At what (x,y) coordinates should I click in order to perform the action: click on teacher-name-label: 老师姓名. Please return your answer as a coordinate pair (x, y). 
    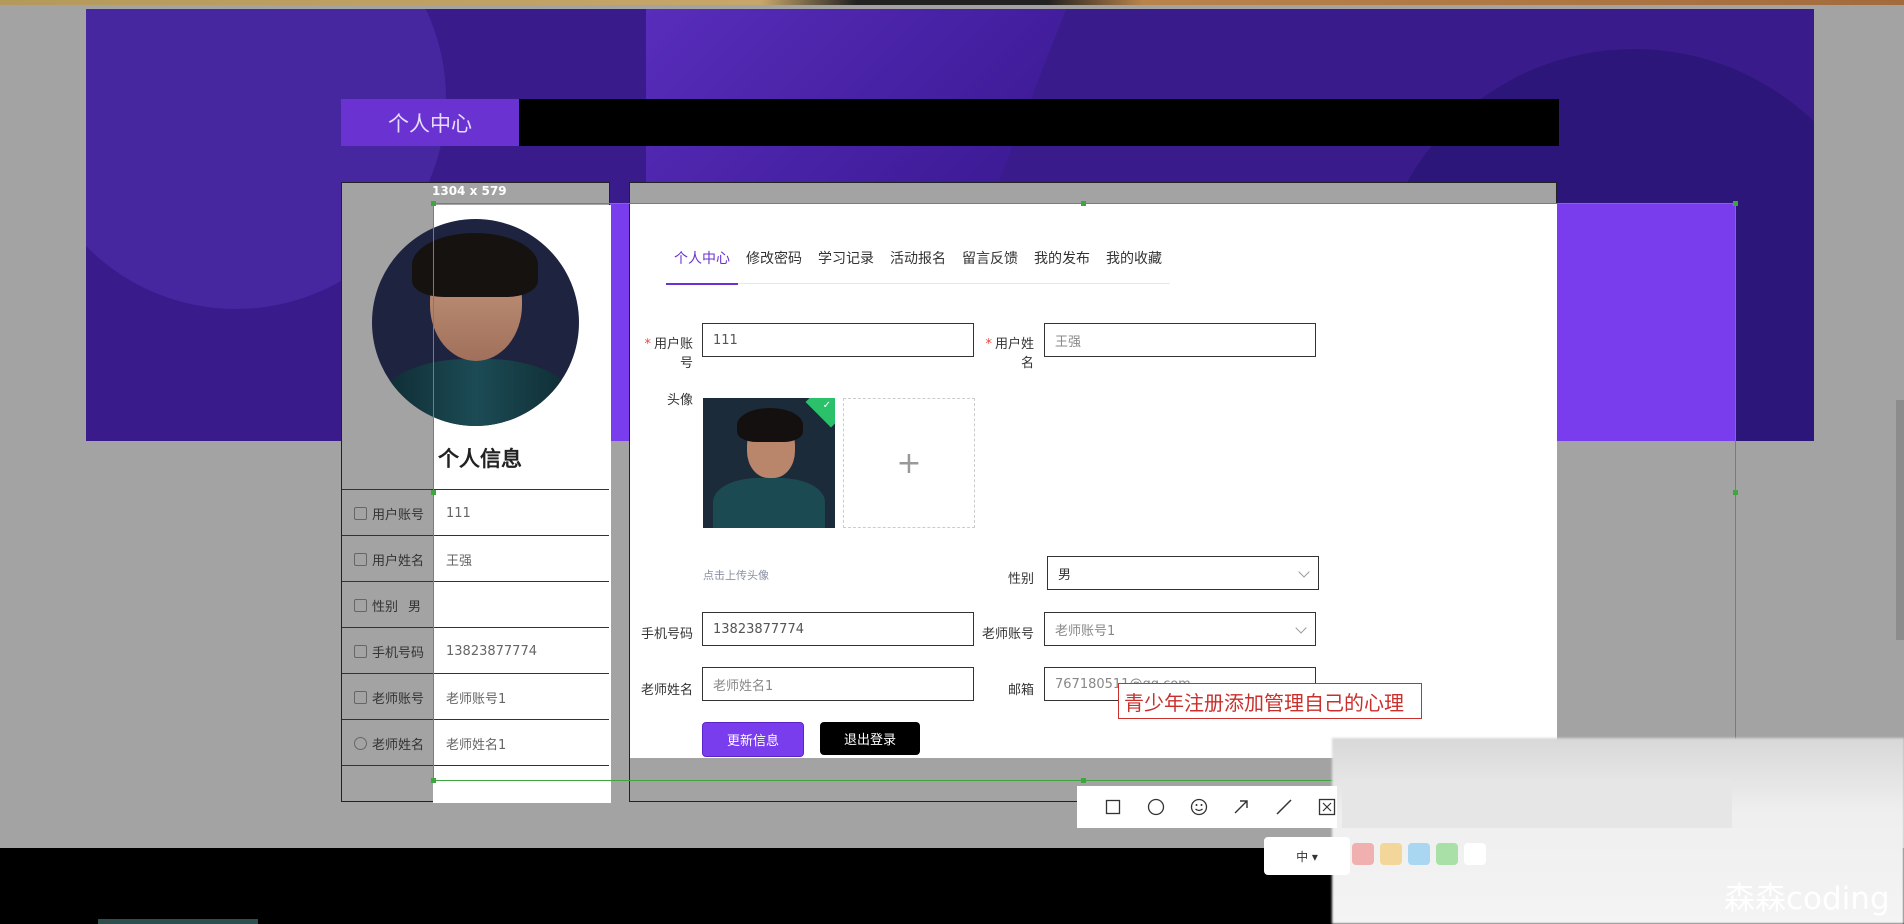
    Looking at the image, I should click on (666, 690).